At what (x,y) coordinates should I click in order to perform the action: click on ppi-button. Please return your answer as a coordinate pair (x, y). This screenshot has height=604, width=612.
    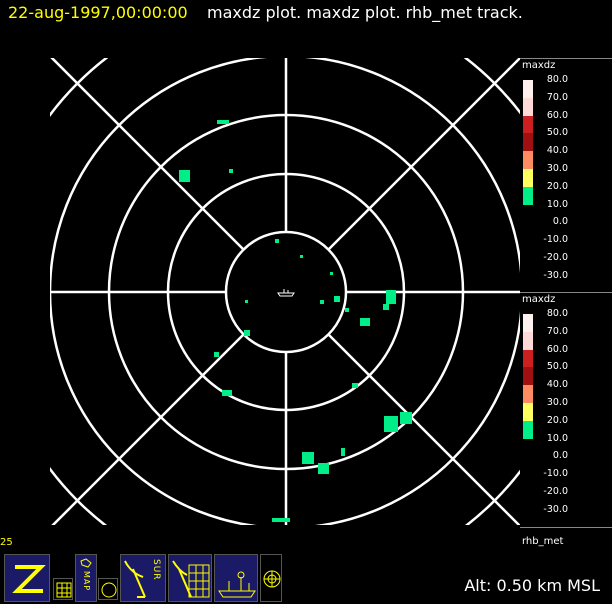
    Looking at the image, I should click on (271, 578).